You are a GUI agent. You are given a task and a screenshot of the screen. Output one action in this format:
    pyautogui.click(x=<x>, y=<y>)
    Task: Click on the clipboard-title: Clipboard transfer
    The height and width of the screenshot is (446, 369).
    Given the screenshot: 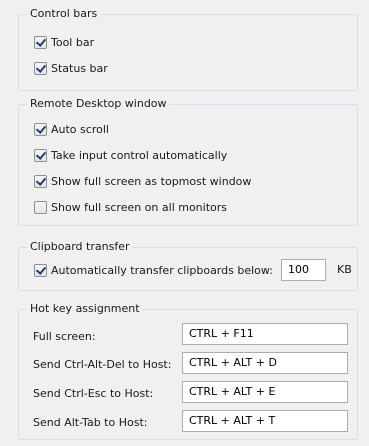 What is the action you would take?
    pyautogui.click(x=80, y=247)
    